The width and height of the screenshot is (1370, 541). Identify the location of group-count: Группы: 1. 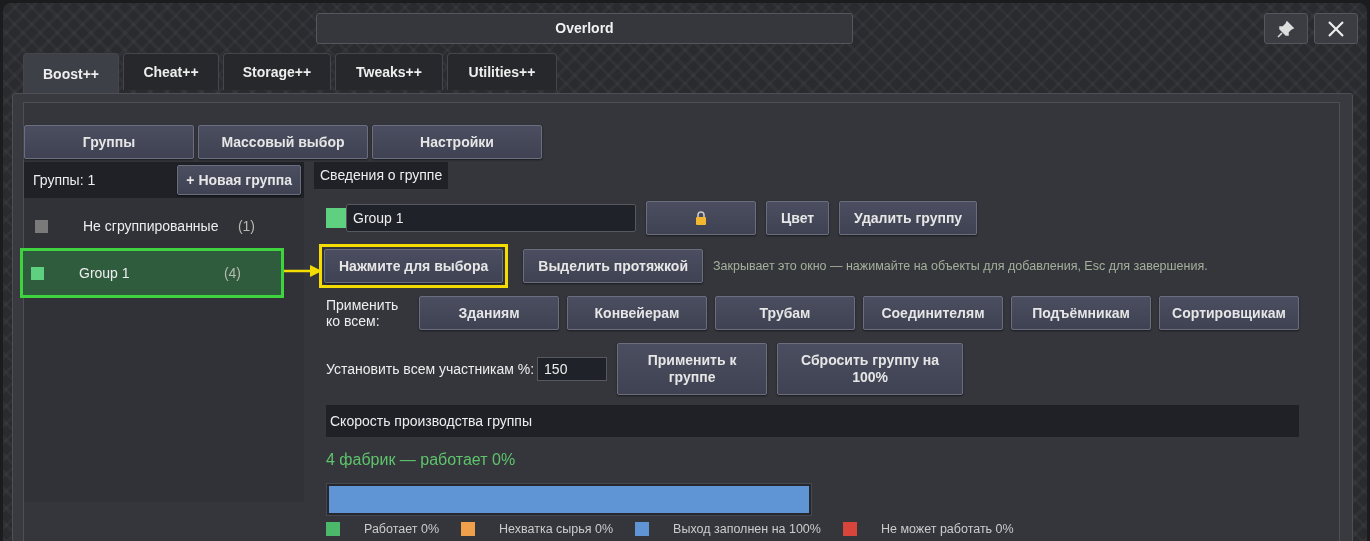
(64, 180).